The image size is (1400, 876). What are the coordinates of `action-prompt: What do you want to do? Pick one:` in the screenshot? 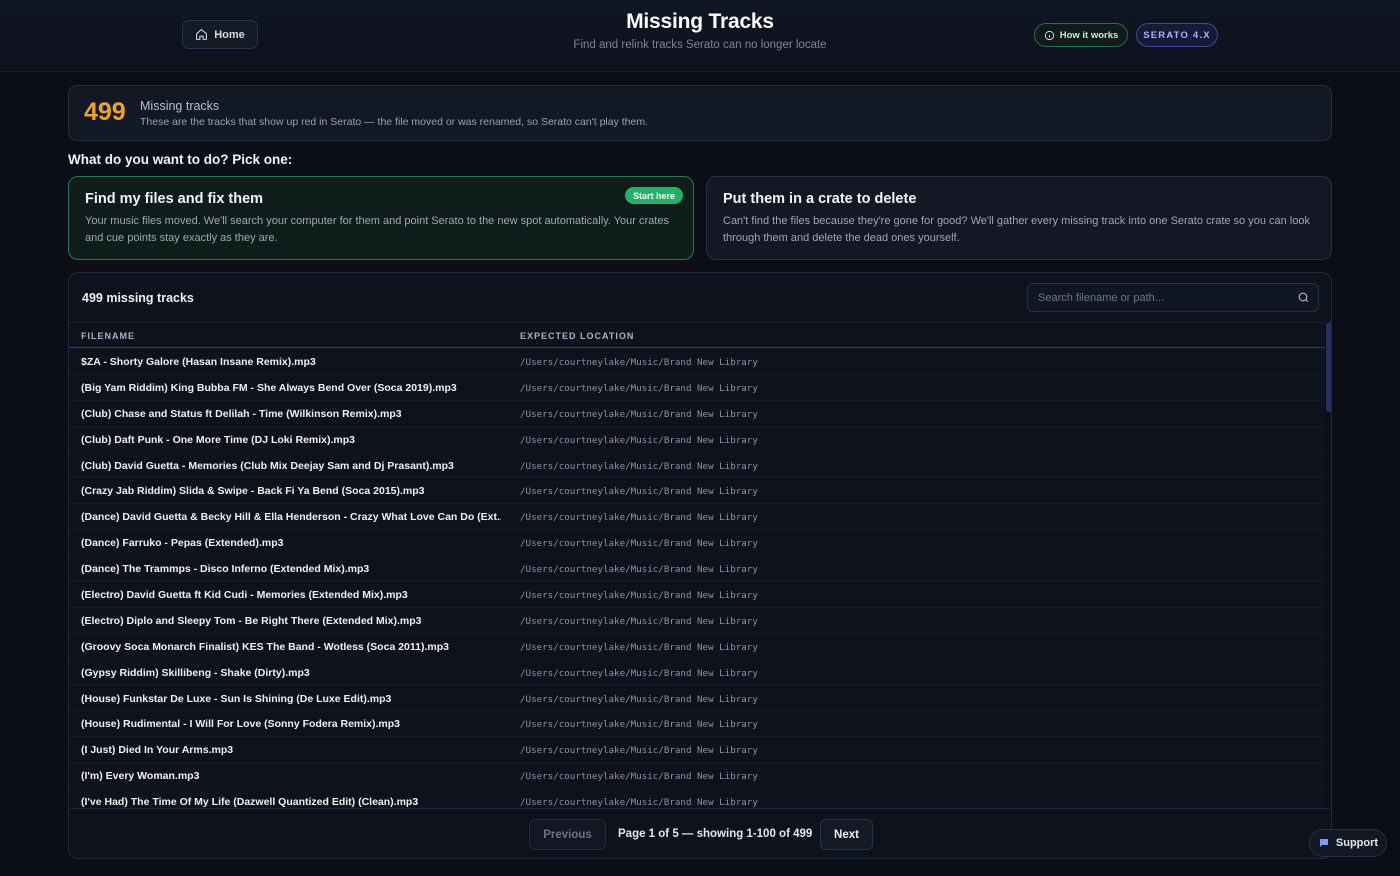 It's located at (180, 159).